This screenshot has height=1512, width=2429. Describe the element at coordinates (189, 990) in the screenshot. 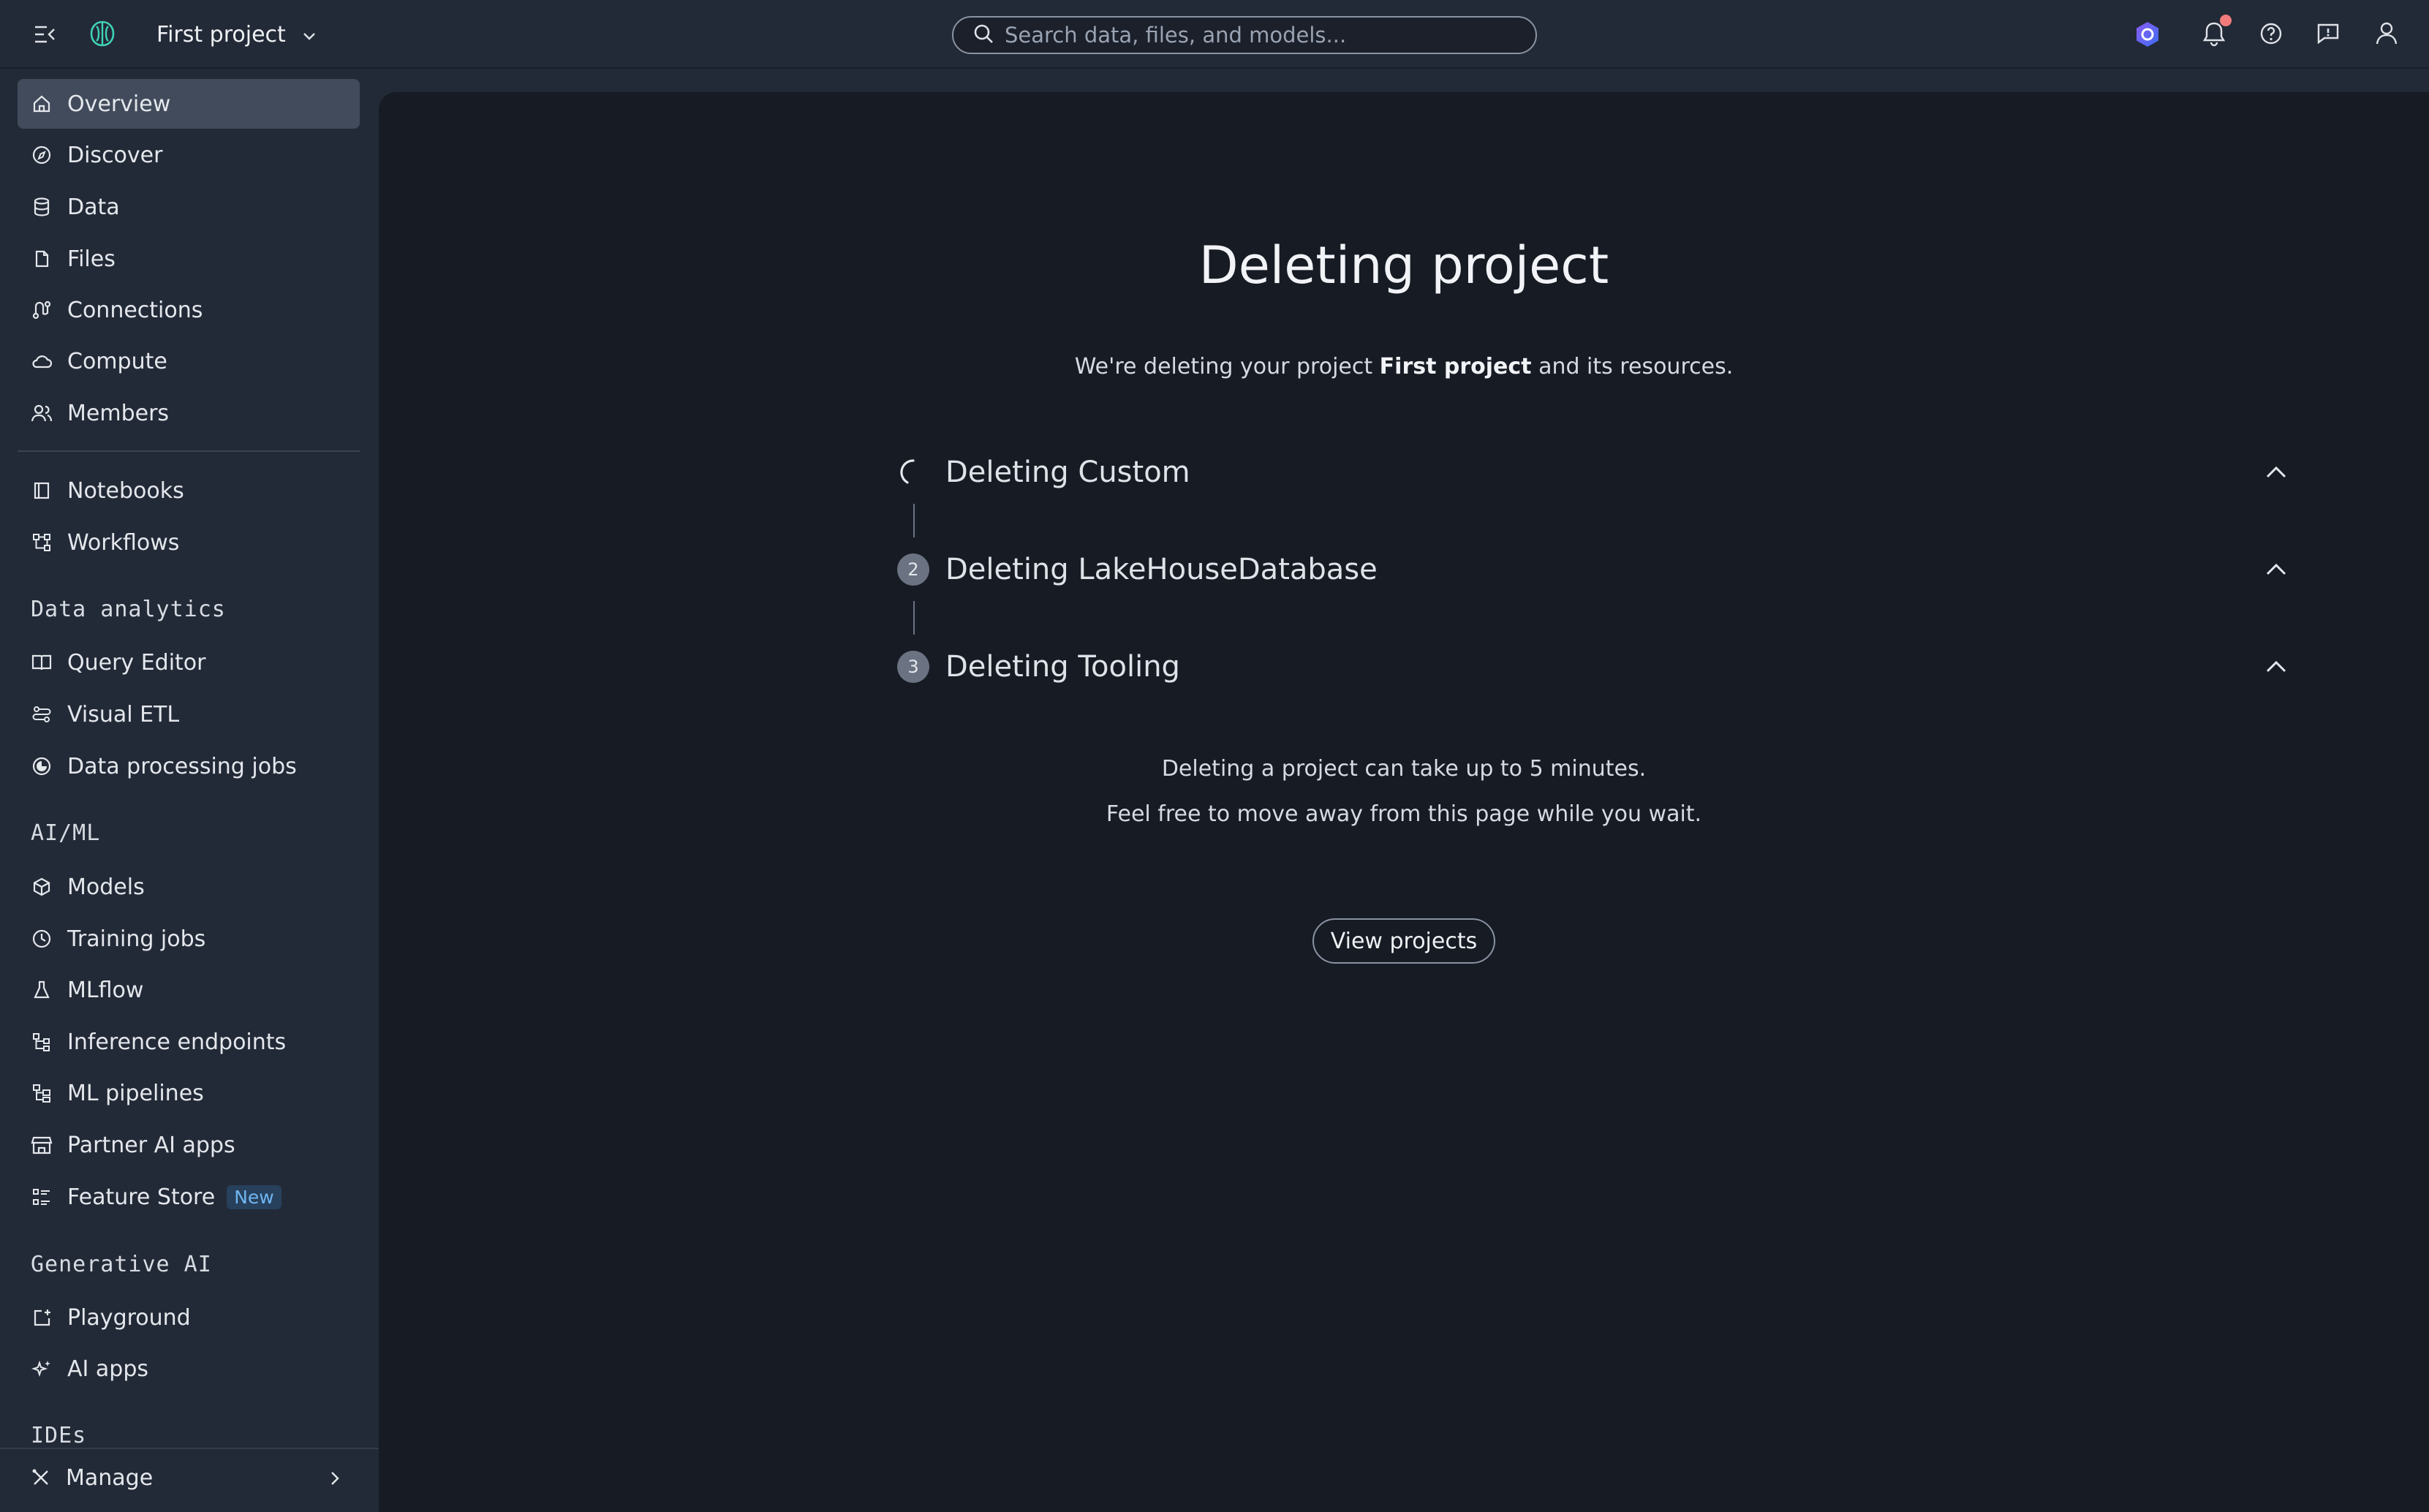

I see `sidebar-item-mlflow: MLflow` at that location.